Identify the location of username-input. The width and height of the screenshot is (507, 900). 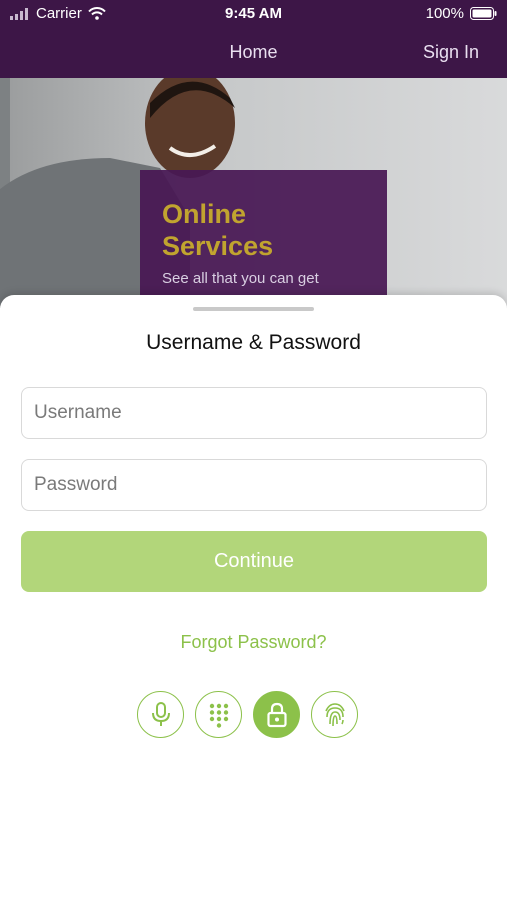
(254, 413).